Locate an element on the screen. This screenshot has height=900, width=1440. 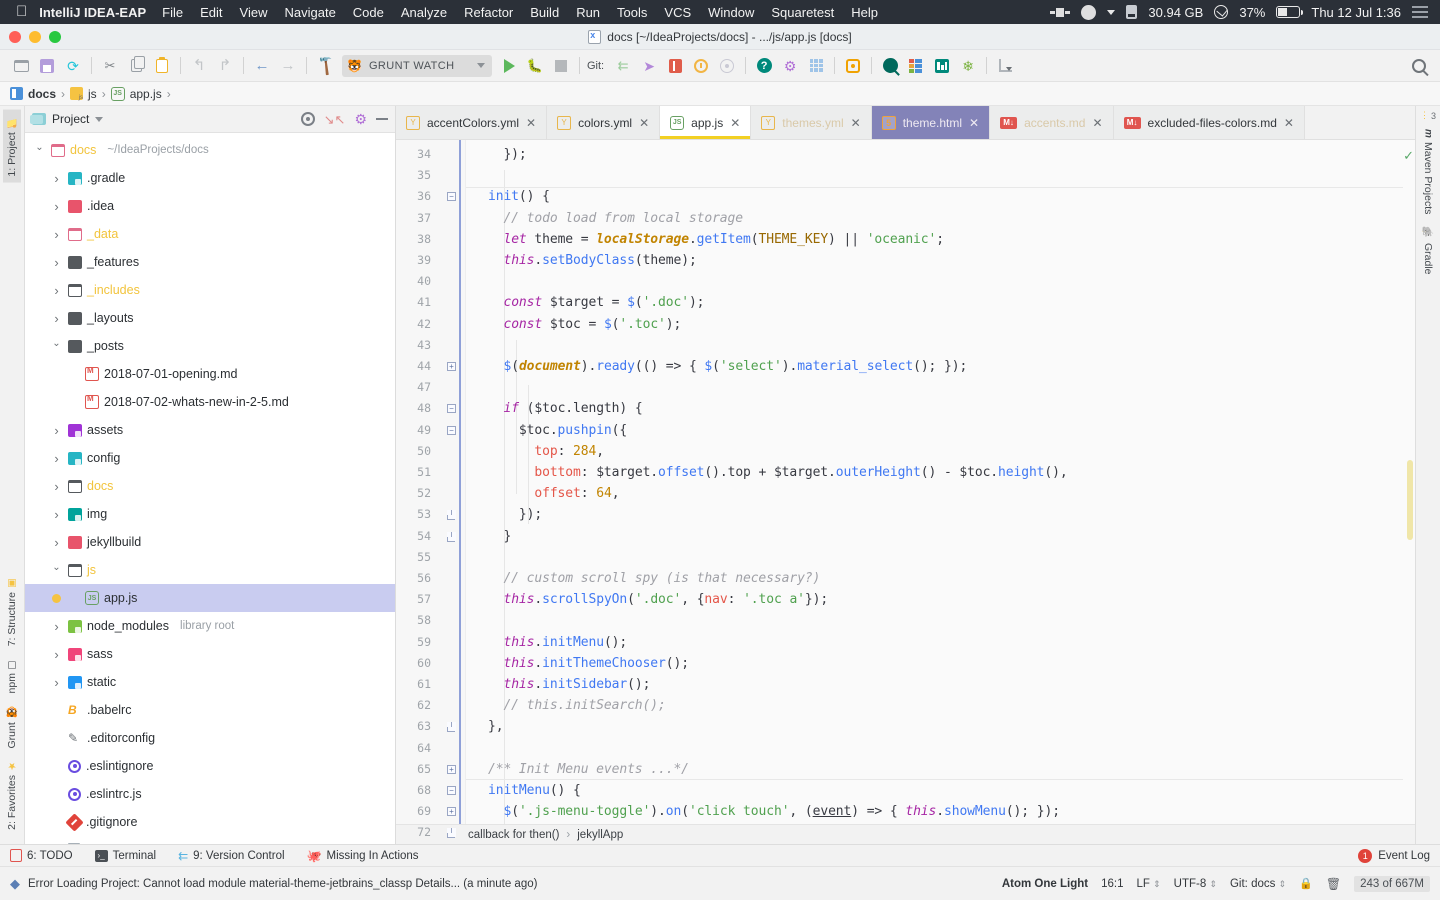
menu-code: Code is located at coordinates (368, 12).